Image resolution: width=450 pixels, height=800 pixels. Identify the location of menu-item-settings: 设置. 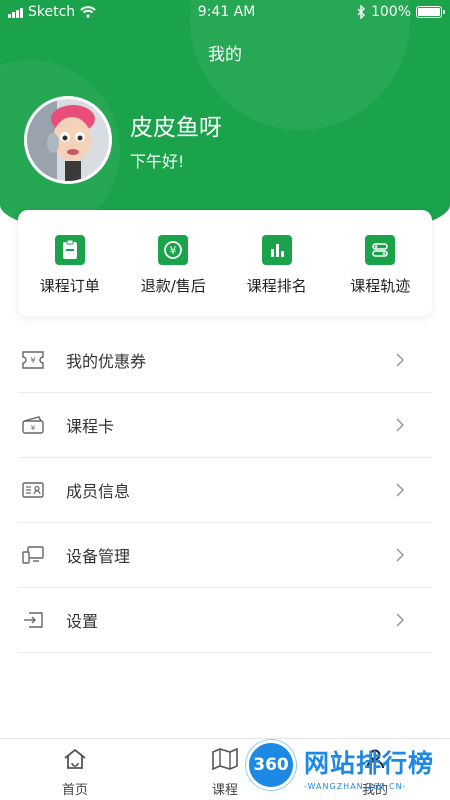
(225, 620).